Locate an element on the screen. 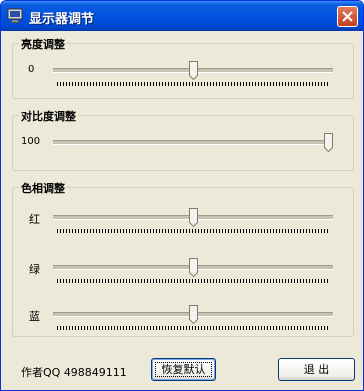 This screenshot has width=364, height=391. red-slider-ticks is located at coordinates (193, 231).